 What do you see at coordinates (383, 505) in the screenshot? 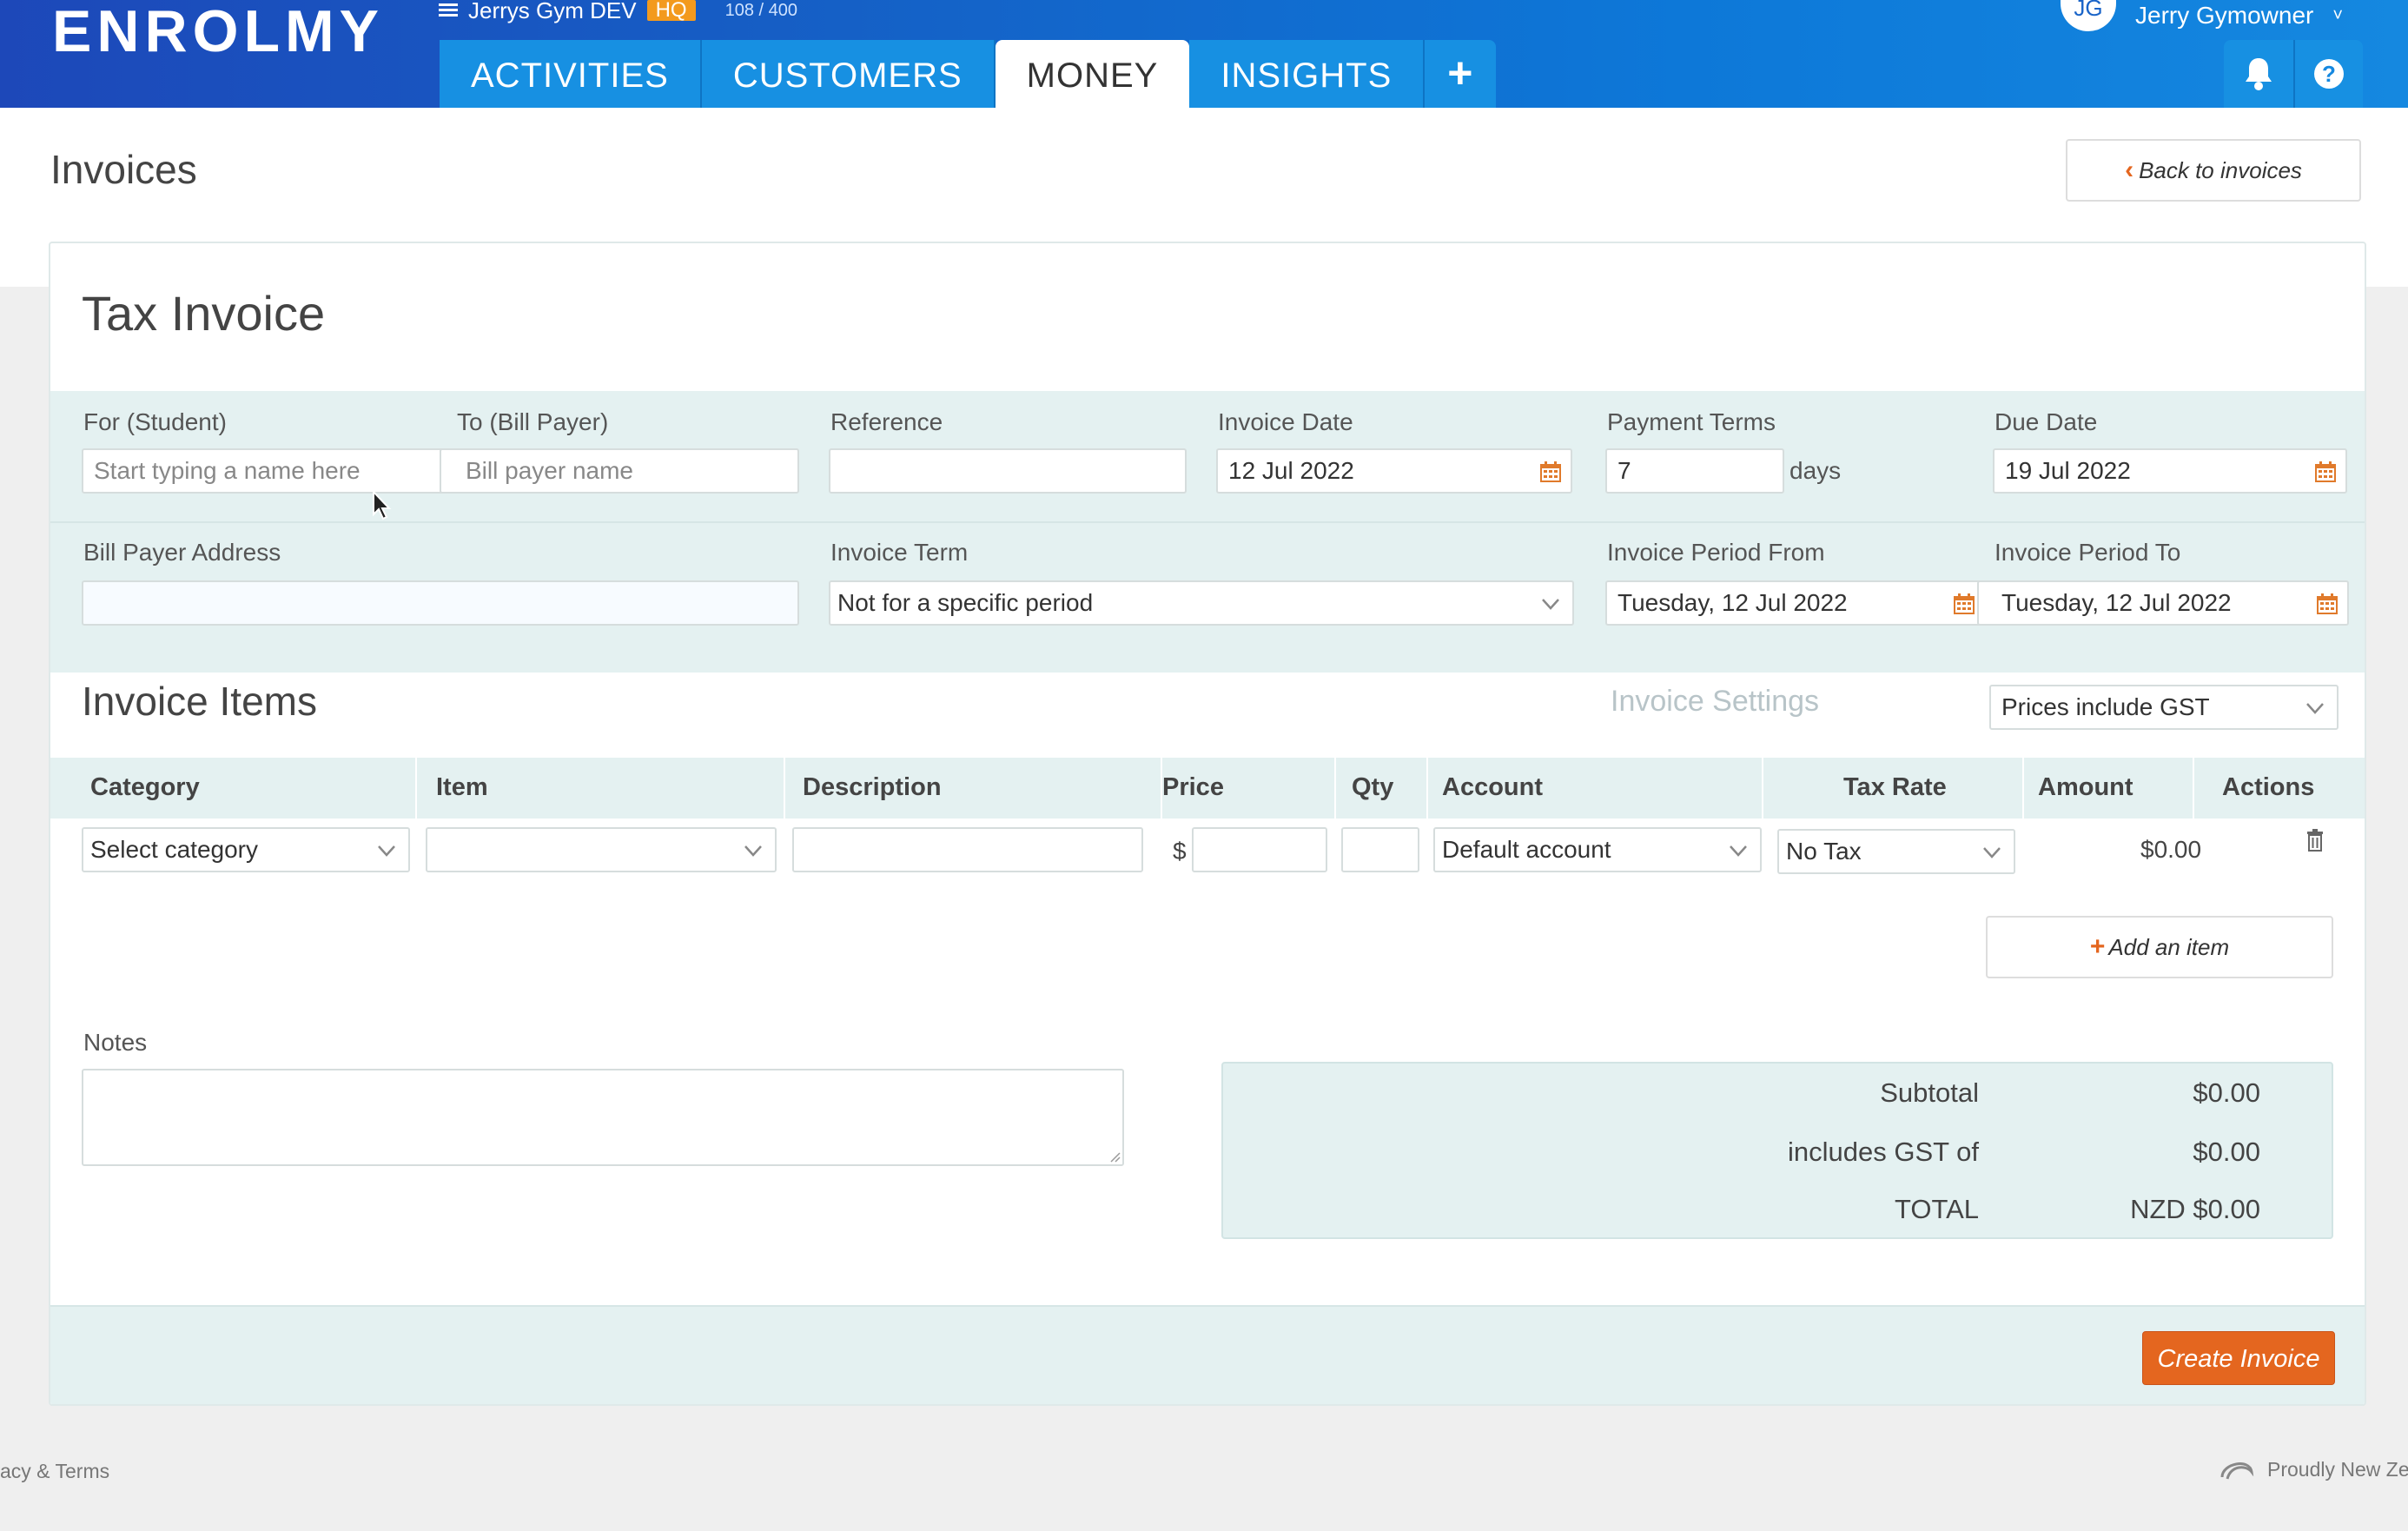
I see `mouse-cursor-icon` at bounding box center [383, 505].